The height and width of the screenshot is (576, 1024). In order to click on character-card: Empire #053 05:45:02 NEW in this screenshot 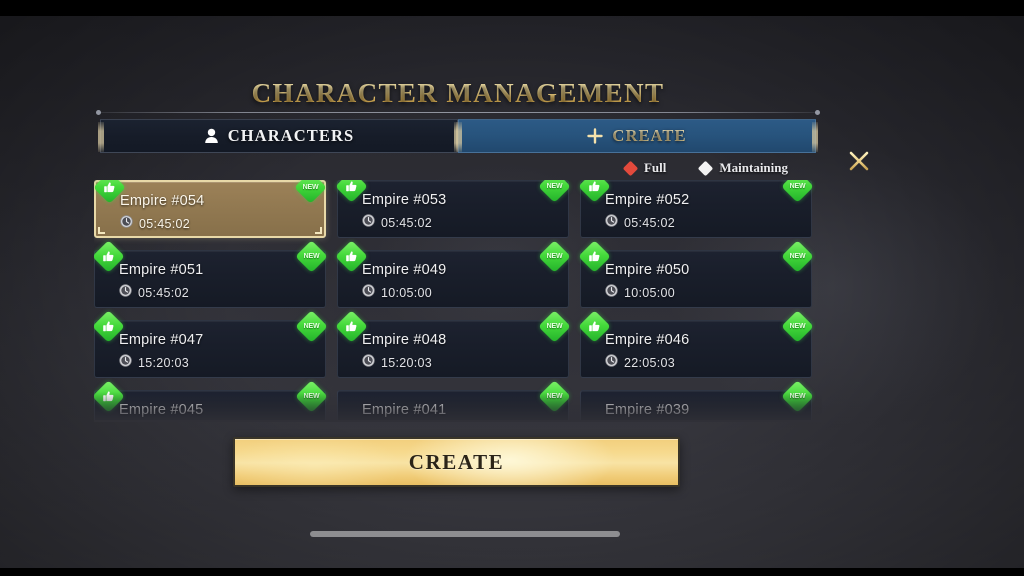, I will do `click(453, 209)`.